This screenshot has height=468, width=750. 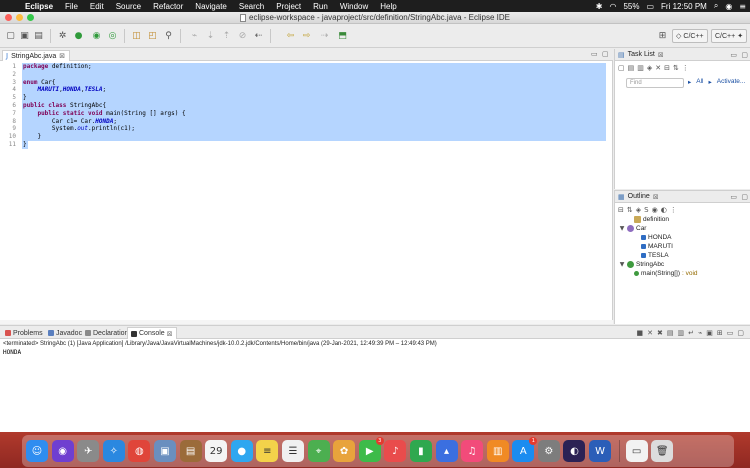 I want to click on menu-file: File, so click(x=71, y=6).